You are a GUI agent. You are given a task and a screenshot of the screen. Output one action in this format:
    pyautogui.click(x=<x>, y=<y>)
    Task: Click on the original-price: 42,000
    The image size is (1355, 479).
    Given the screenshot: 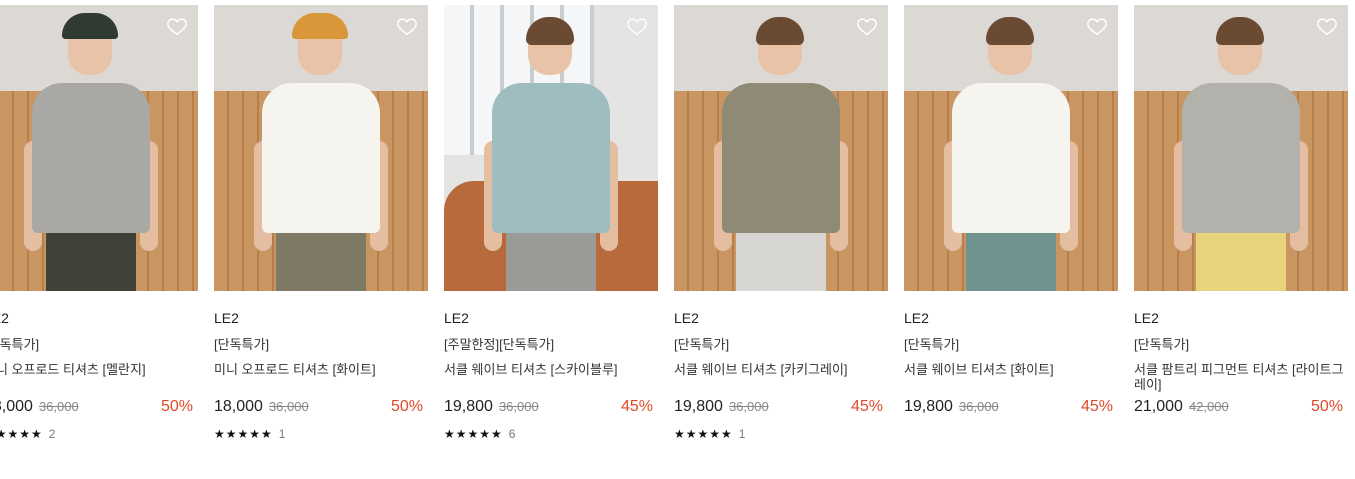 What is the action you would take?
    pyautogui.click(x=1208, y=406)
    